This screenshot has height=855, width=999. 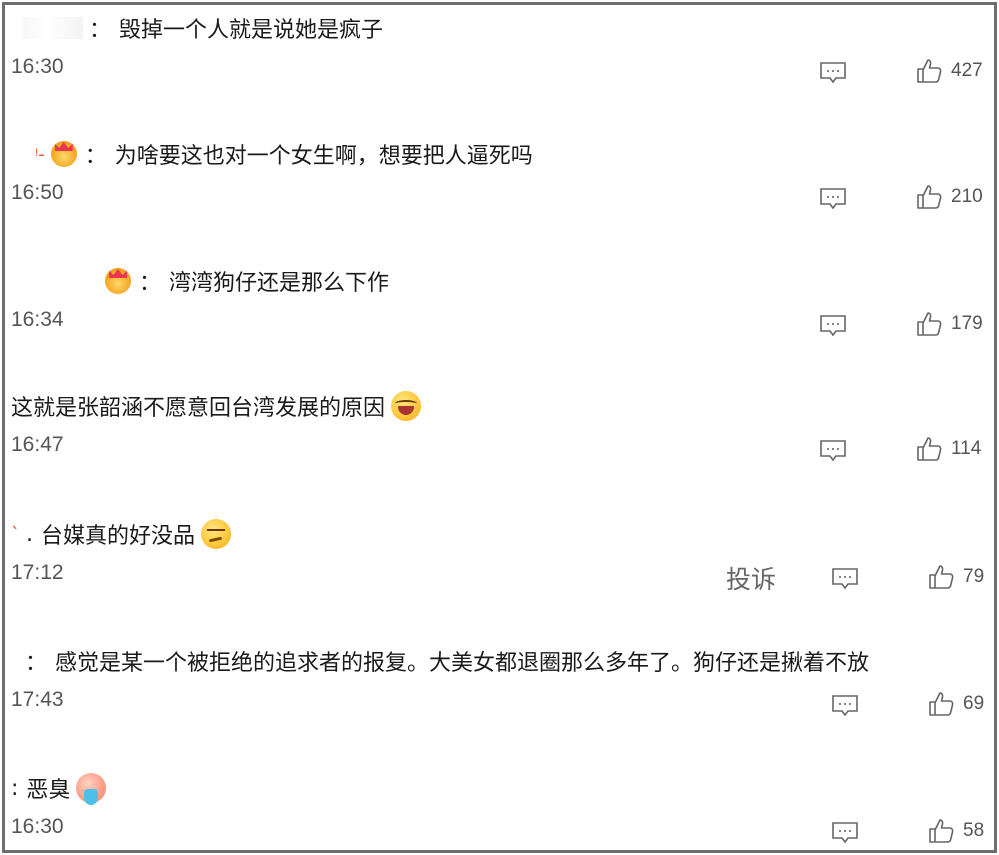 I want to click on report-button: 投诉, so click(x=751, y=578).